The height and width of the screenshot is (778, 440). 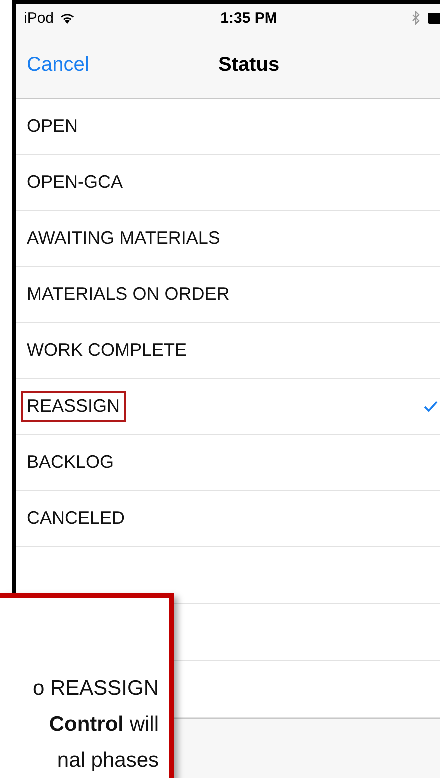 I want to click on status-option: OPEN-GCA, so click(x=228, y=183).